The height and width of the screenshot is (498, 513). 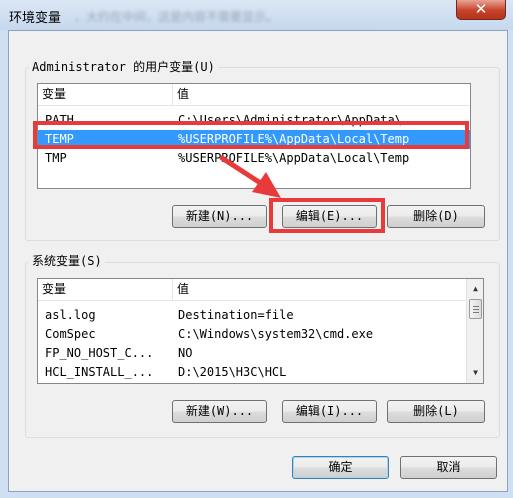 What do you see at coordinates (250, 176) in the screenshot?
I see `annotation-arrow-icon` at bounding box center [250, 176].